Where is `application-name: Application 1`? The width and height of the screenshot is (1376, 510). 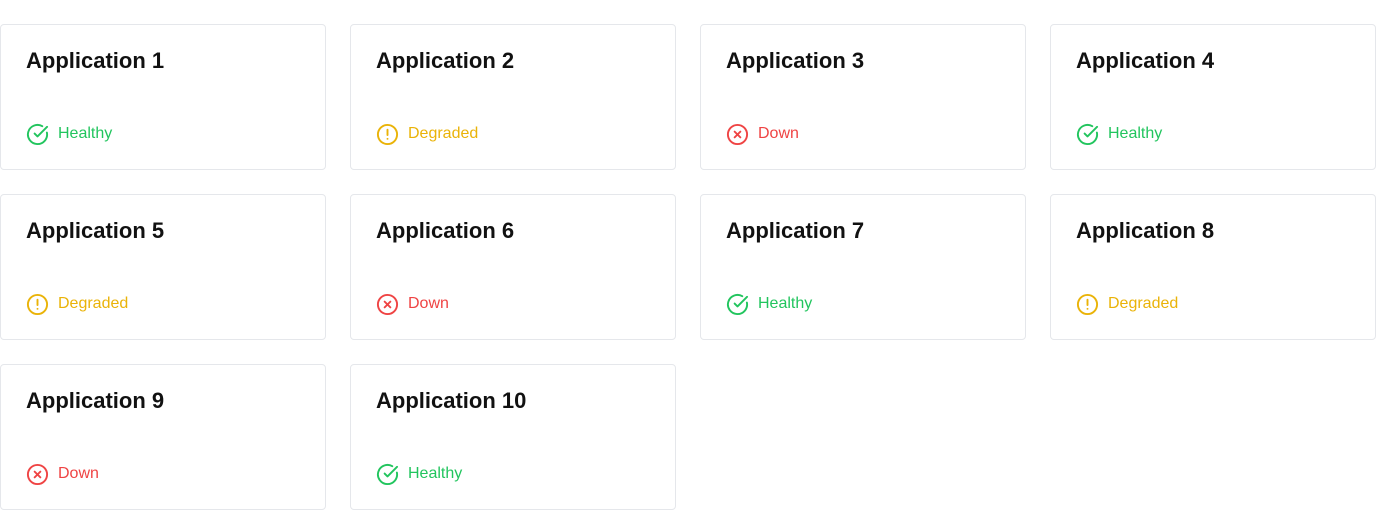
application-name: Application 1 is located at coordinates (95, 60).